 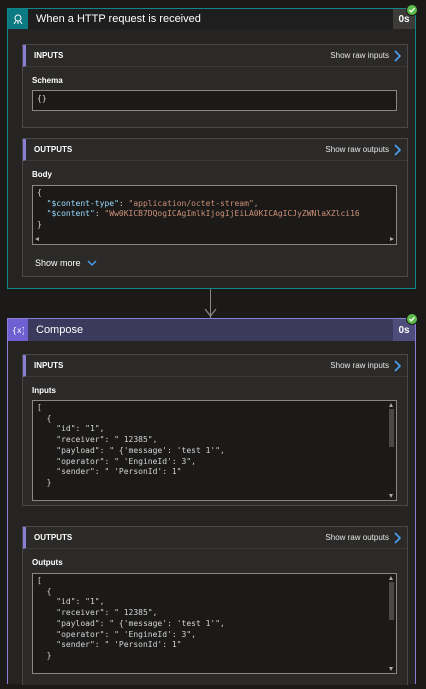 What do you see at coordinates (44, 390) in the screenshot?
I see `inputs-label: Inputs` at bounding box center [44, 390].